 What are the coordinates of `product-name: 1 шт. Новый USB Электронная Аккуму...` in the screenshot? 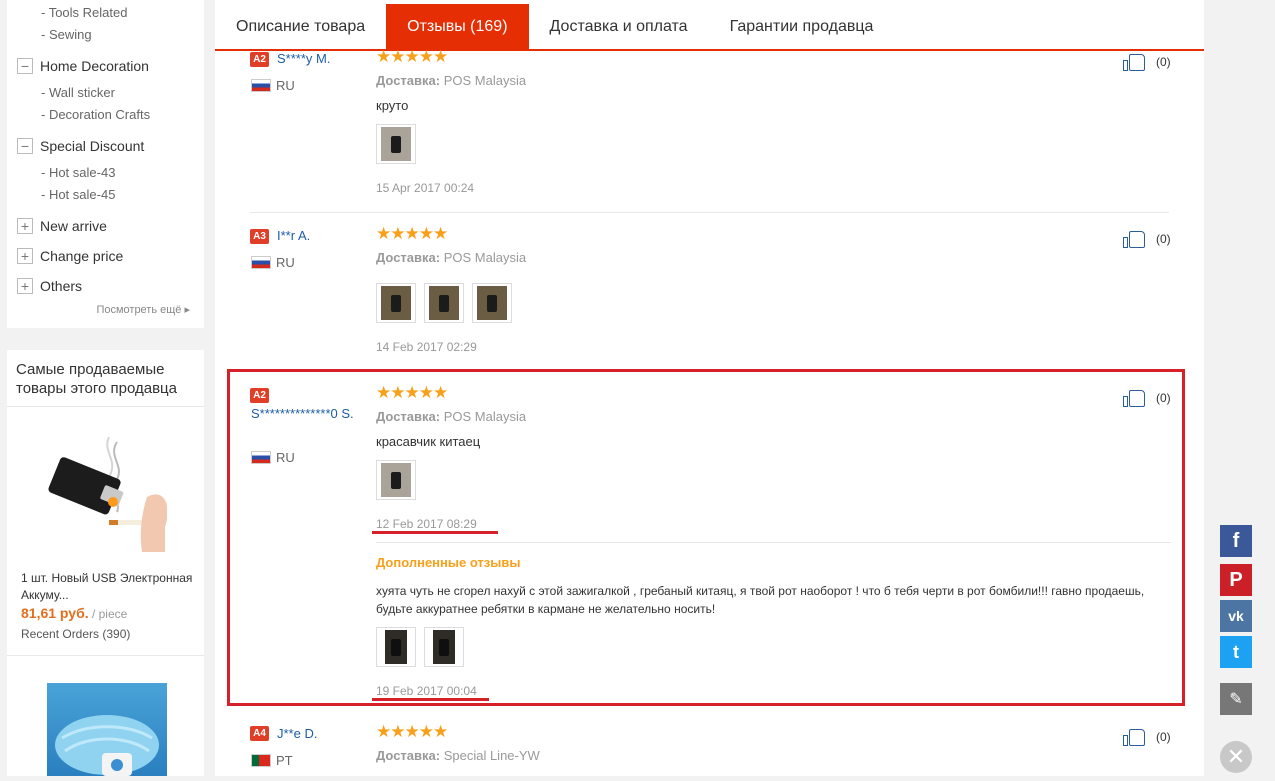 It's located at (109, 587).